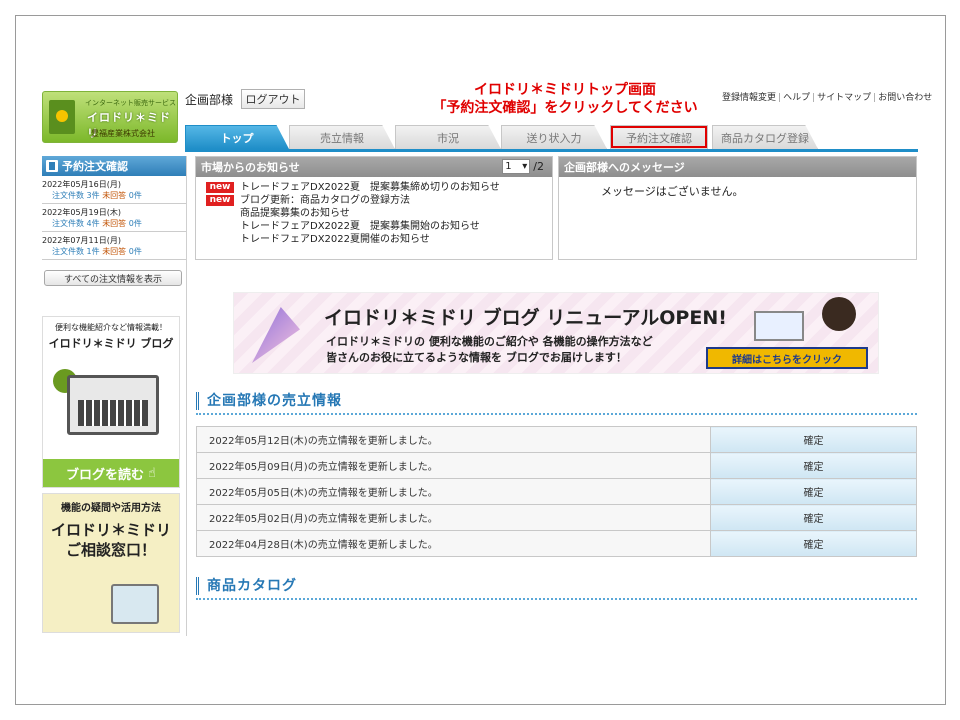 The width and height of the screenshot is (960, 720). What do you see at coordinates (273, 99) in the screenshot?
I see `logout-button: ログアウト` at bounding box center [273, 99].